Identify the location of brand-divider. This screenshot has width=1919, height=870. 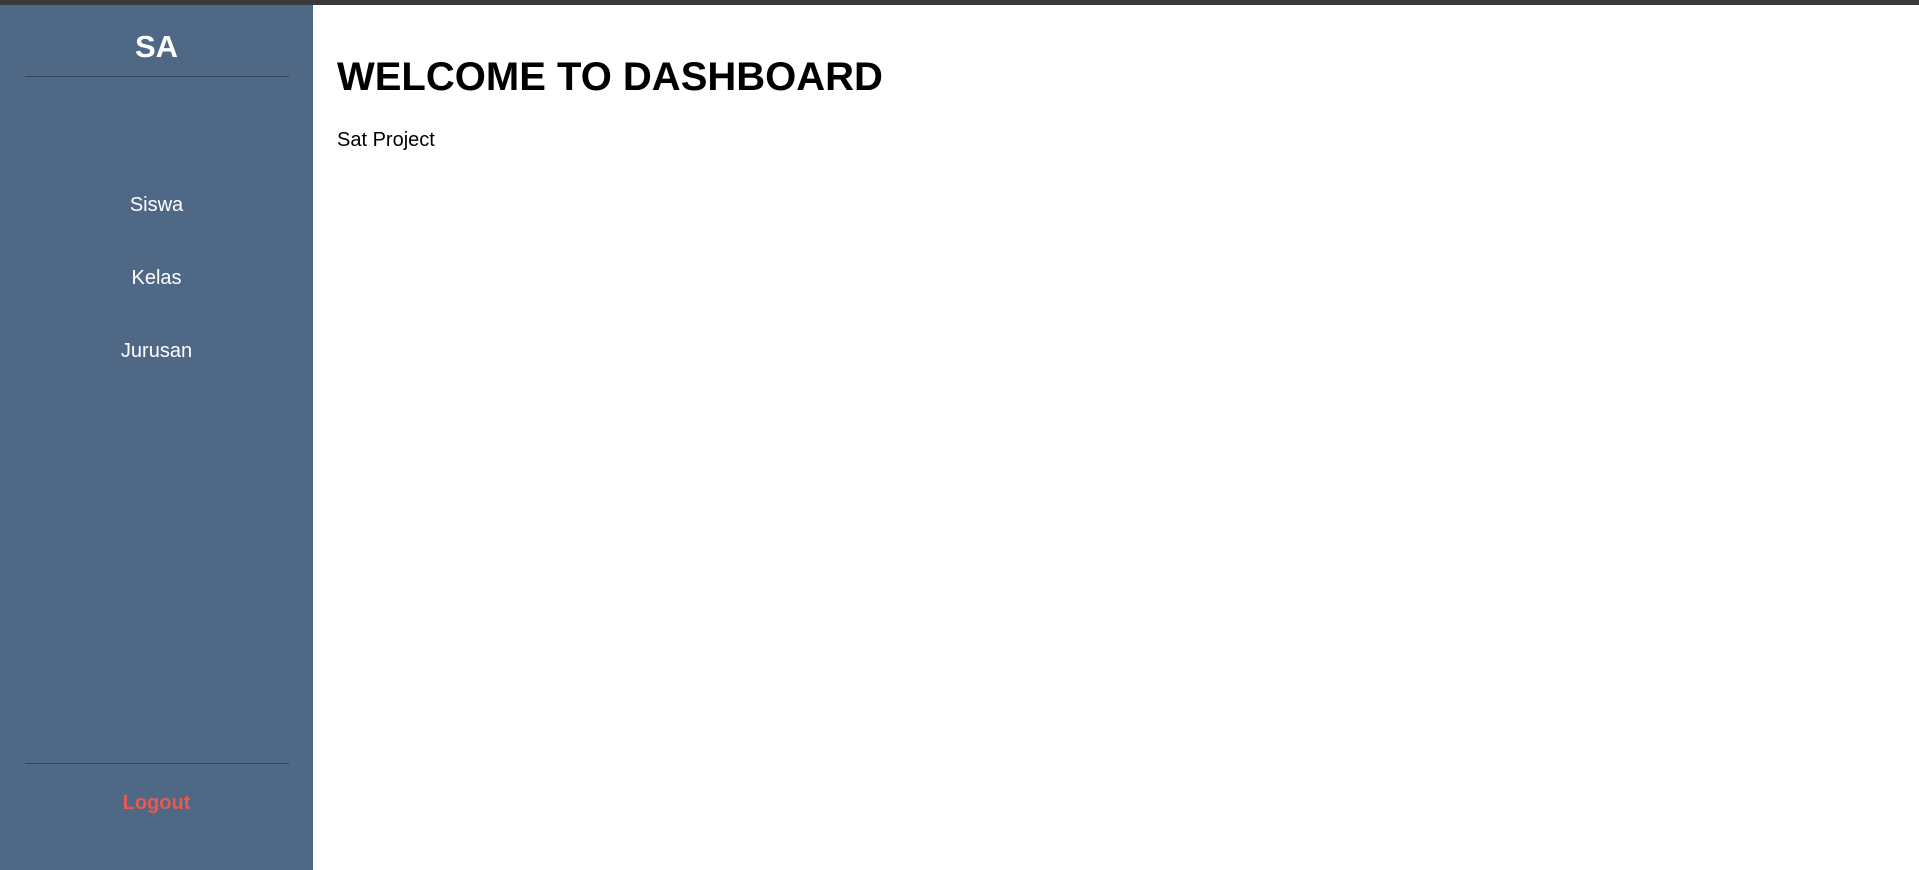
(157, 76).